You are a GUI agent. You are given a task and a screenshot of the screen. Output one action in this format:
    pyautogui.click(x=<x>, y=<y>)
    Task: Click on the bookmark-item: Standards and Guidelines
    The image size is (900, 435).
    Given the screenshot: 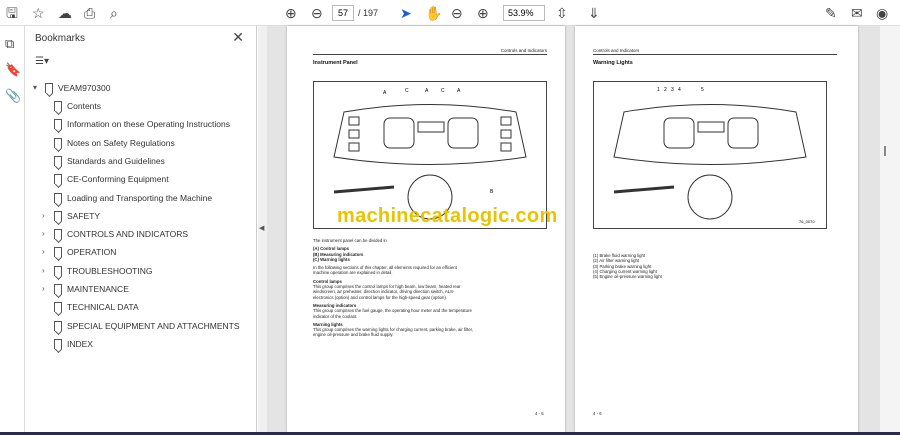 What is the action you would take?
    pyautogui.click(x=141, y=161)
    